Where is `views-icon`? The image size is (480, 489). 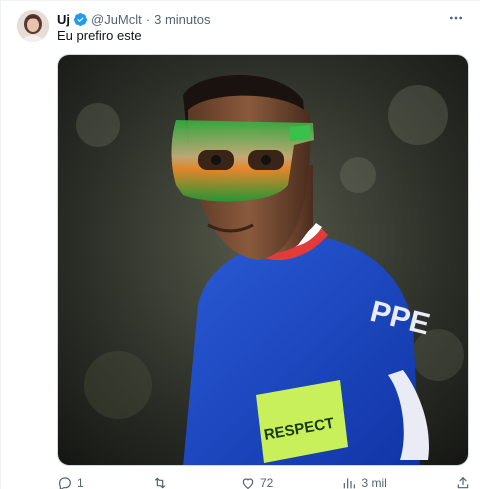
views-icon is located at coordinates (350, 483).